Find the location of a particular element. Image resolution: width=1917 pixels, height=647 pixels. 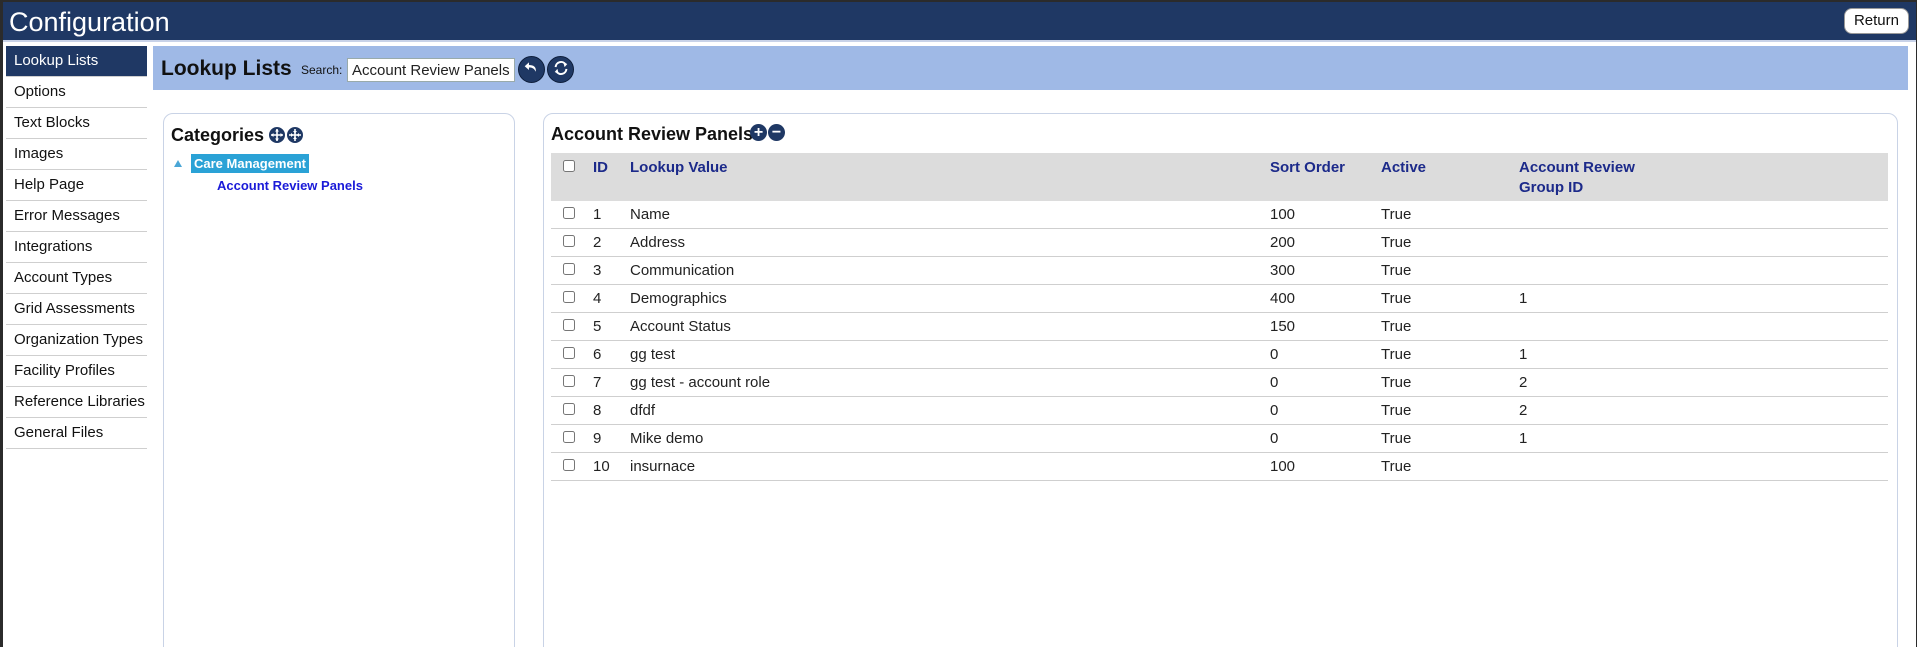

cell-lookup-value: Mike demo is located at coordinates (667, 438).